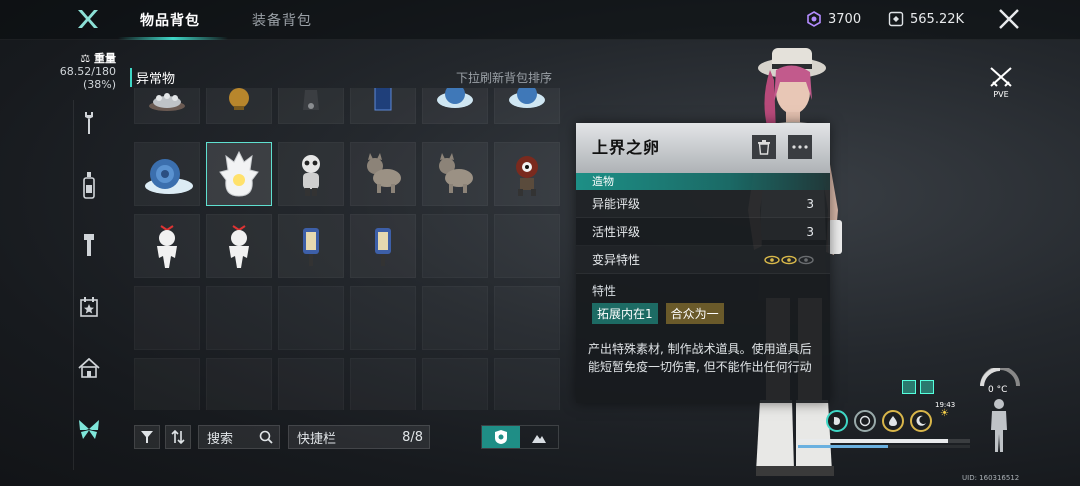 Image resolution: width=1080 pixels, height=486 pixels. Describe the element at coordinates (88, 19) in the screenshot. I see `game-logo-icon` at that location.